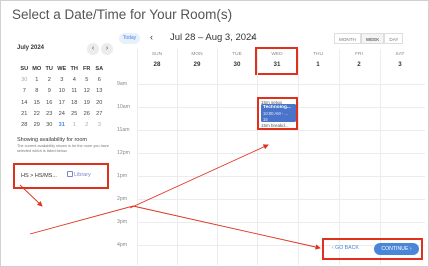 This screenshot has width=429, height=267. I want to click on time-label: 10am, so click(123, 107).